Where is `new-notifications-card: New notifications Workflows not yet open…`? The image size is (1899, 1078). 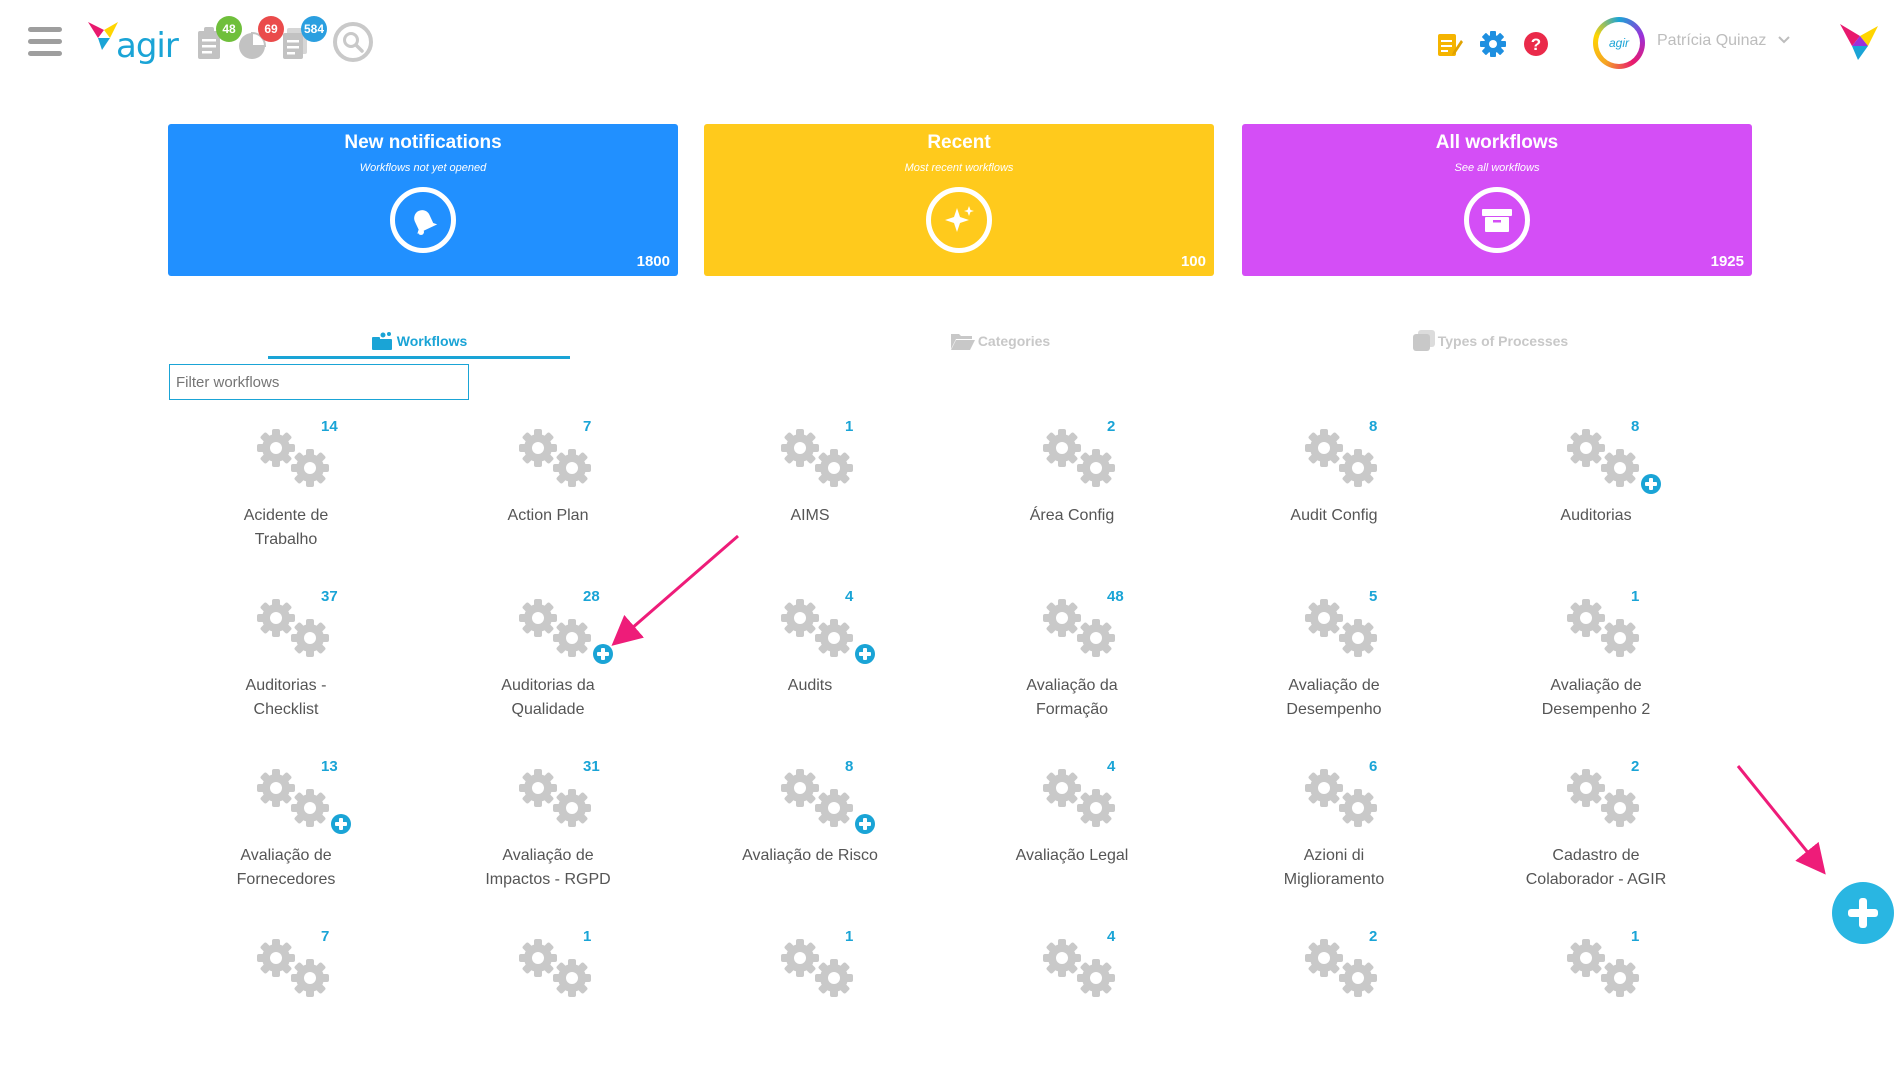
new-notifications-card: New notifications Workflows not yet open… is located at coordinates (423, 200).